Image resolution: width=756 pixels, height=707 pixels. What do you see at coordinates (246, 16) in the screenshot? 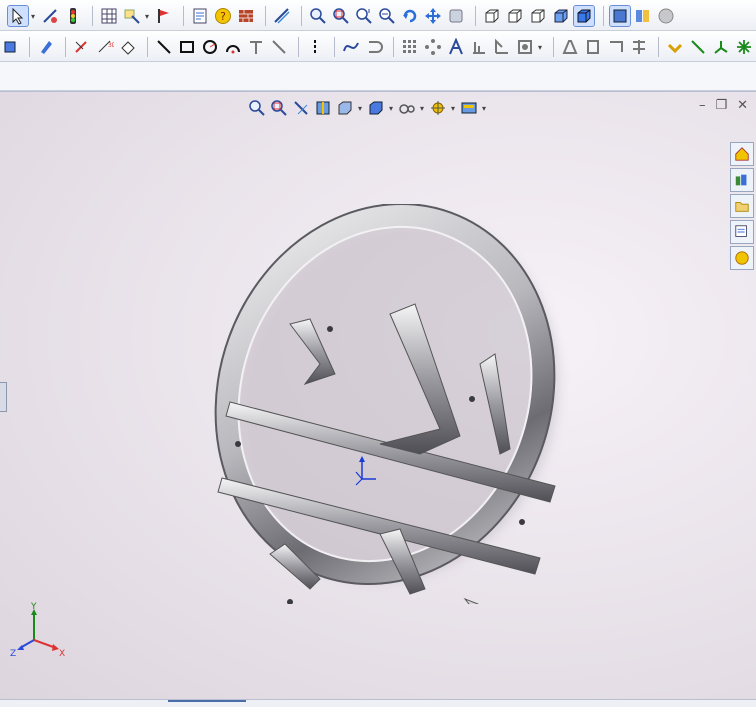
I see `wall-icon` at bounding box center [246, 16].